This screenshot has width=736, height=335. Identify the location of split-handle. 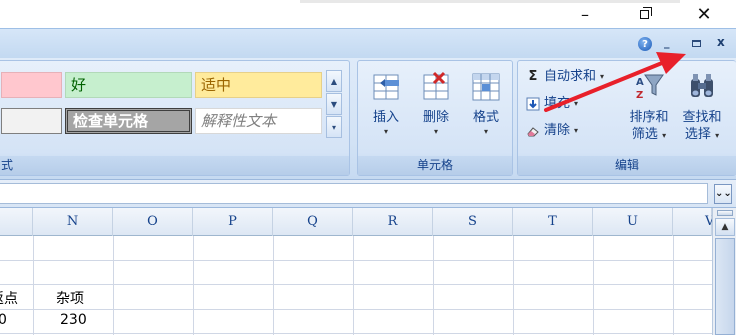
(725, 213).